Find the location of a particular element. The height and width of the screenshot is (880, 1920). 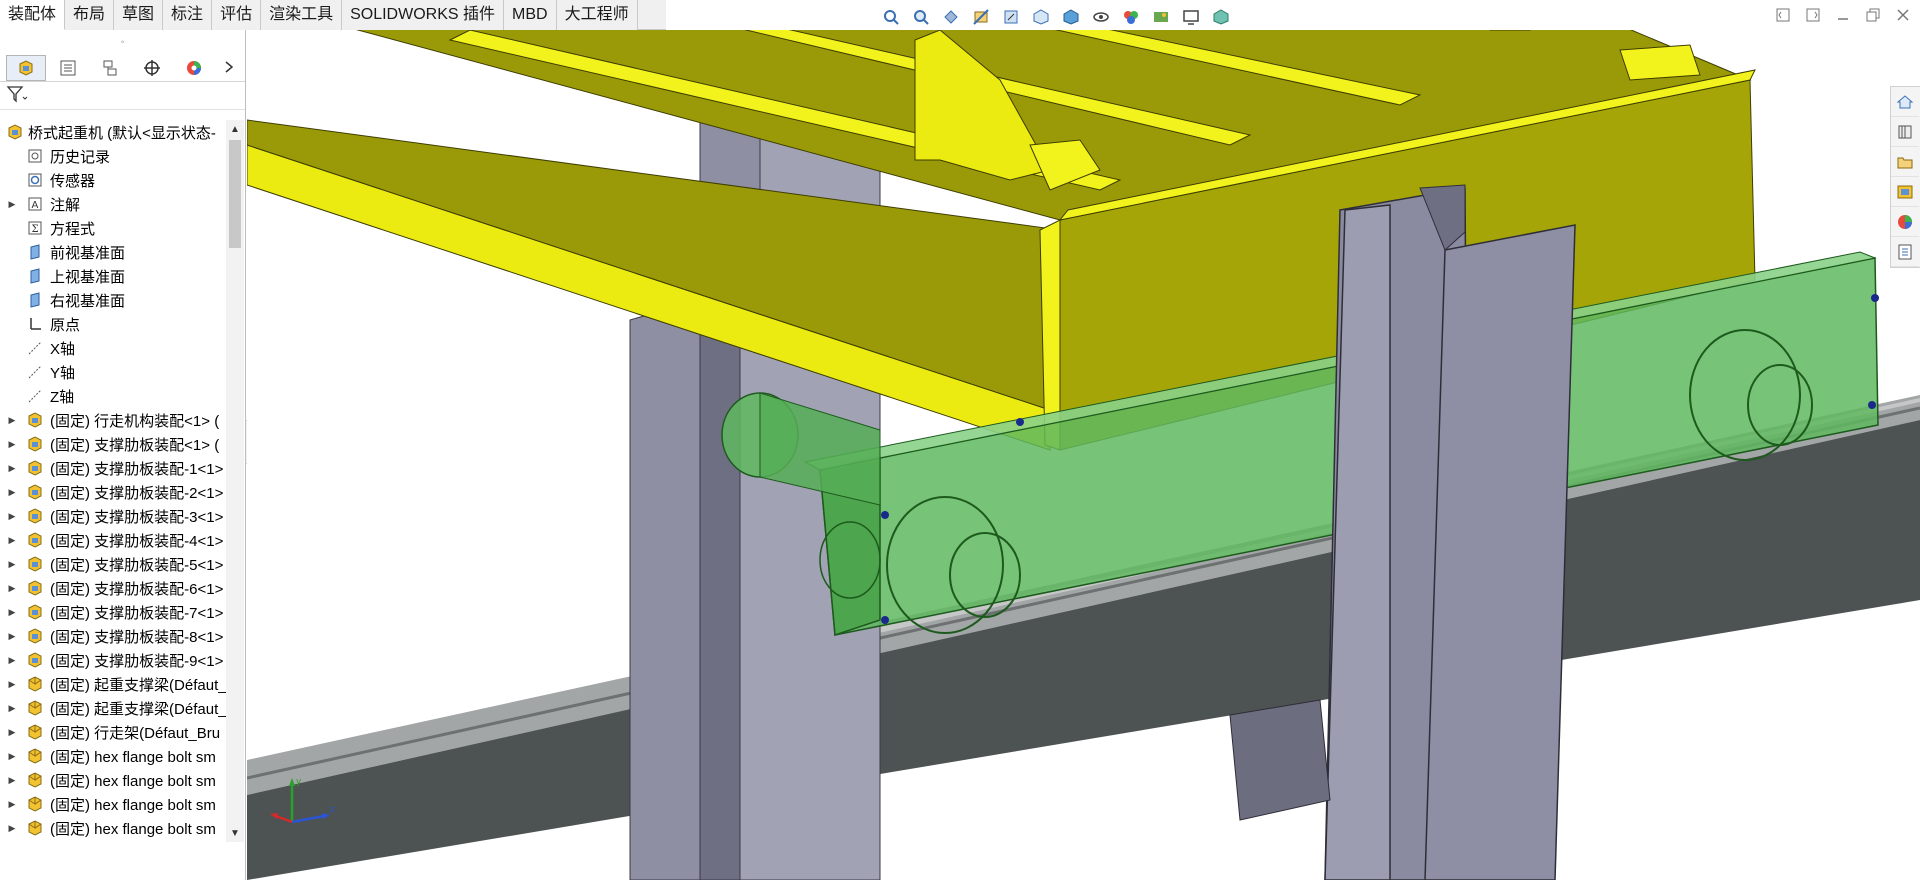

scroll-up-icon: ▲ is located at coordinates (235, 129).